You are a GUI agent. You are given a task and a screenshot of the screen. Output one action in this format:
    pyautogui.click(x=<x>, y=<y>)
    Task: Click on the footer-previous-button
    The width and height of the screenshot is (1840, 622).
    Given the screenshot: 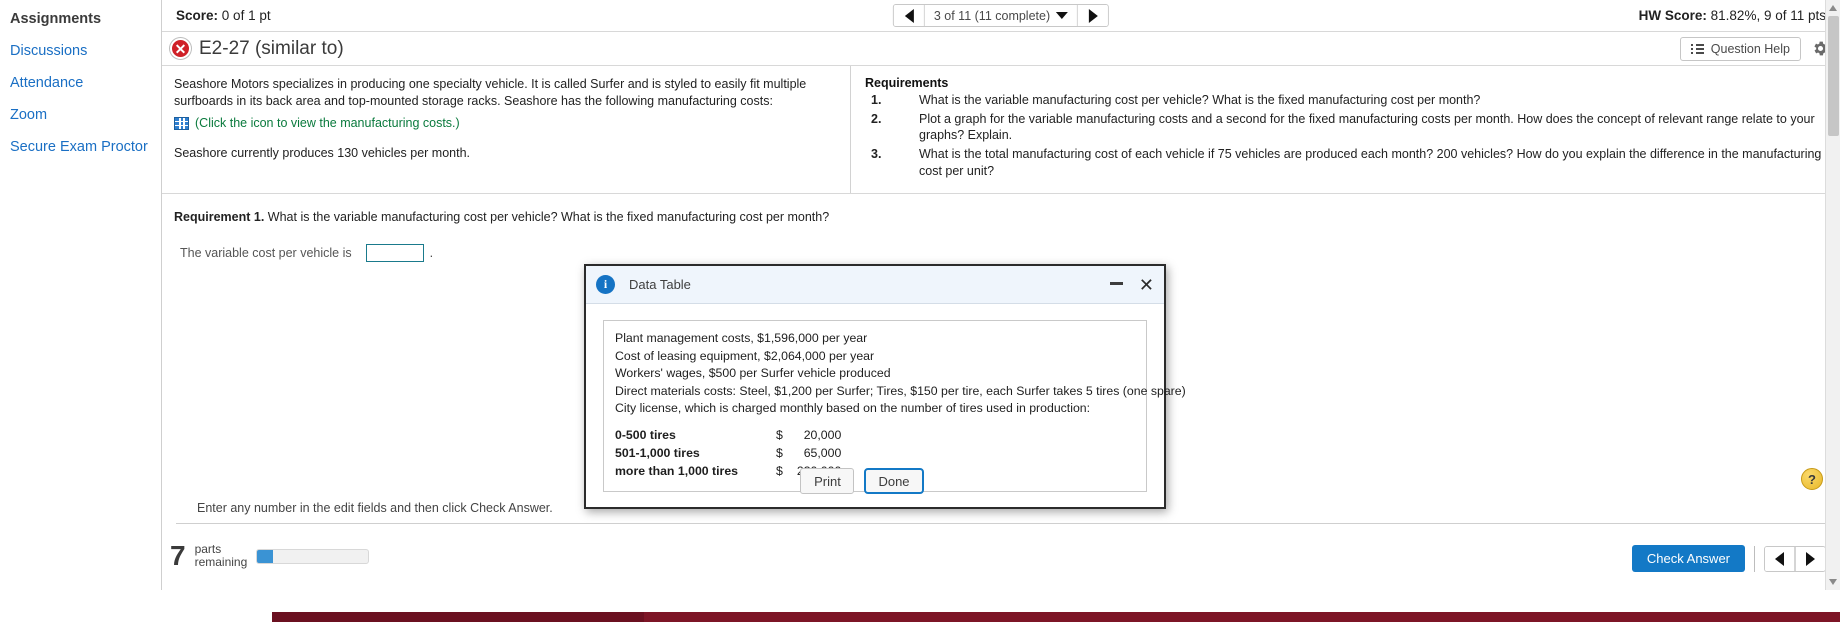 What is the action you would take?
    pyautogui.click(x=1780, y=558)
    